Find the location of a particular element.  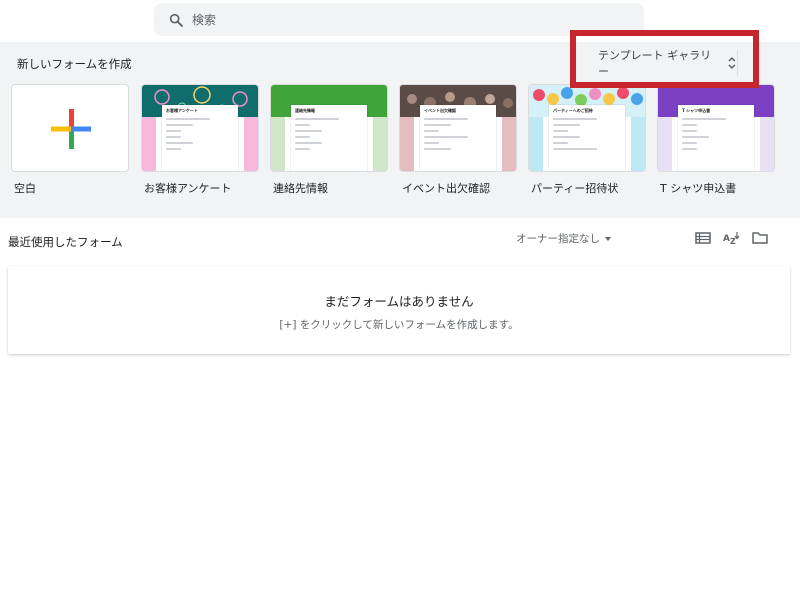

list-view-icon is located at coordinates (703, 238).